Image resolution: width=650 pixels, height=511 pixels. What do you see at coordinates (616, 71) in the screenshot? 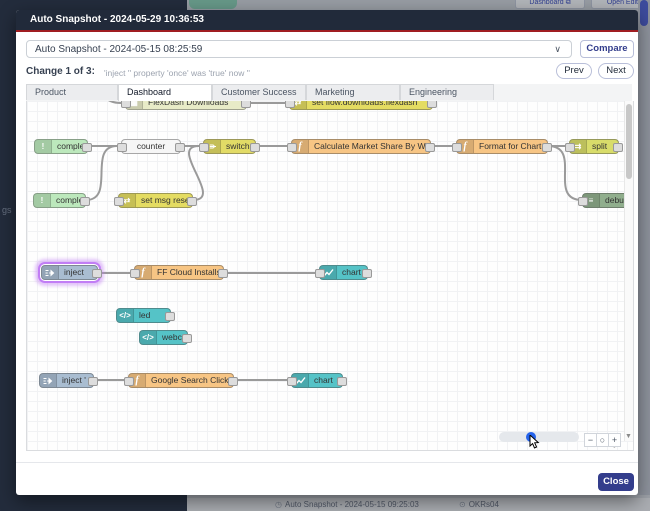
I see `next-change-button: Next` at bounding box center [616, 71].